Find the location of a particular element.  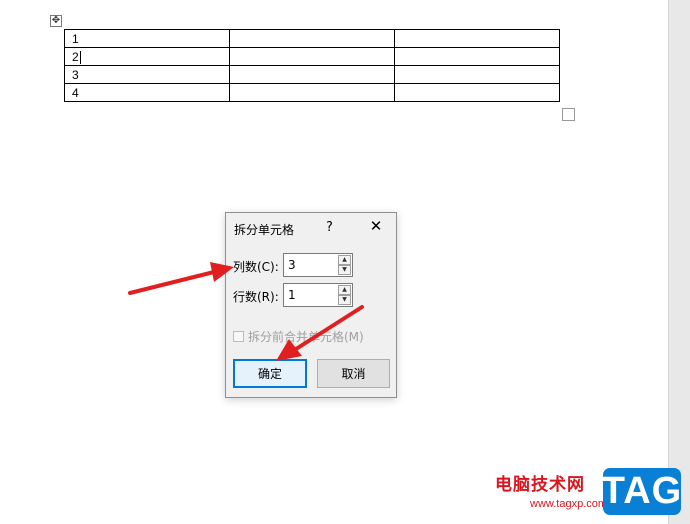

table-cell: 3 is located at coordinates (147, 74).